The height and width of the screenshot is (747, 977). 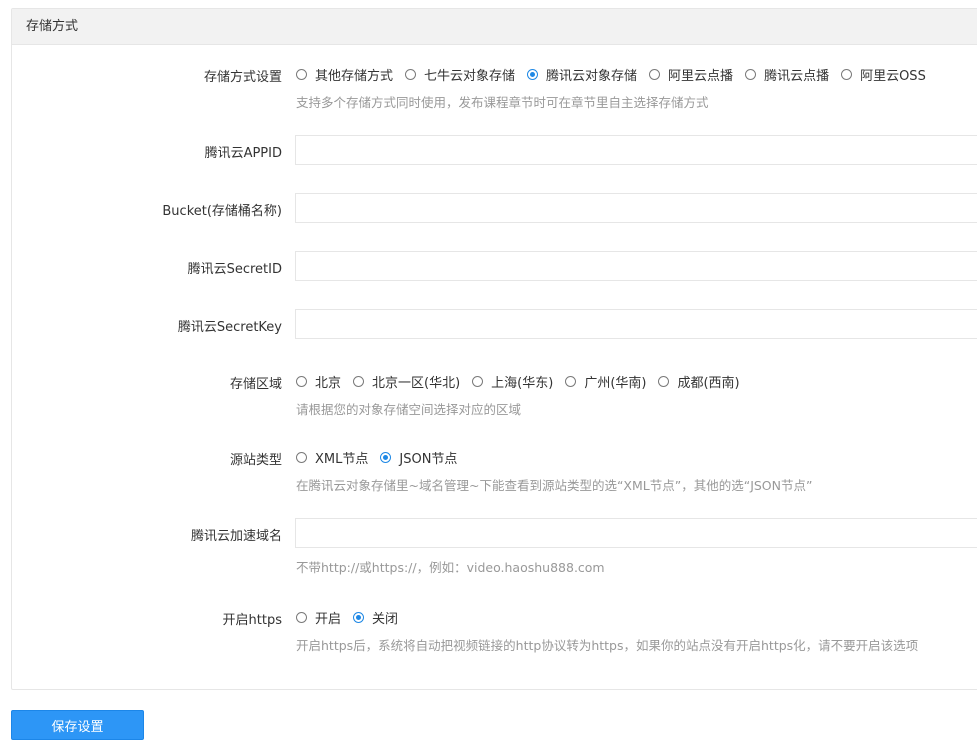 I want to click on storage-method-option: 腾讯云点播, so click(x=787, y=74).